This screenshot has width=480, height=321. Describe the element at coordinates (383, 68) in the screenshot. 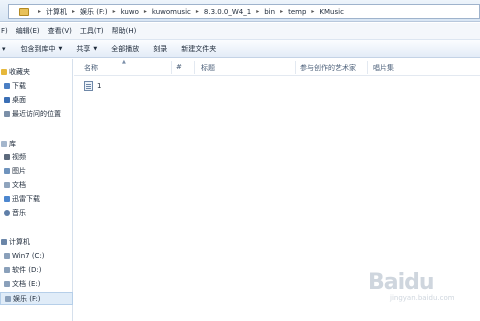

I see `column-album: 唱片集` at that location.